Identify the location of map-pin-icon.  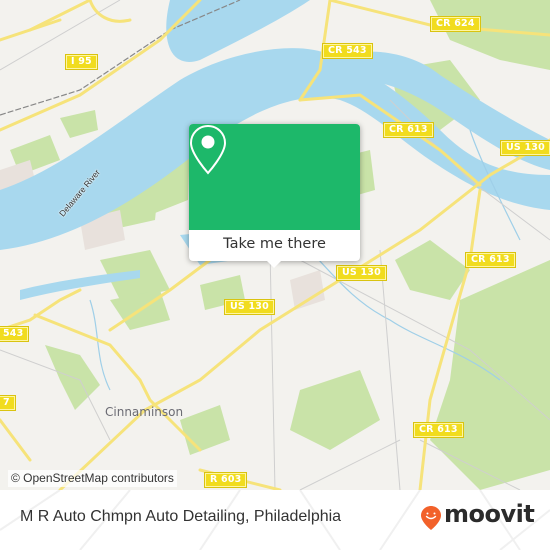
(208, 149).